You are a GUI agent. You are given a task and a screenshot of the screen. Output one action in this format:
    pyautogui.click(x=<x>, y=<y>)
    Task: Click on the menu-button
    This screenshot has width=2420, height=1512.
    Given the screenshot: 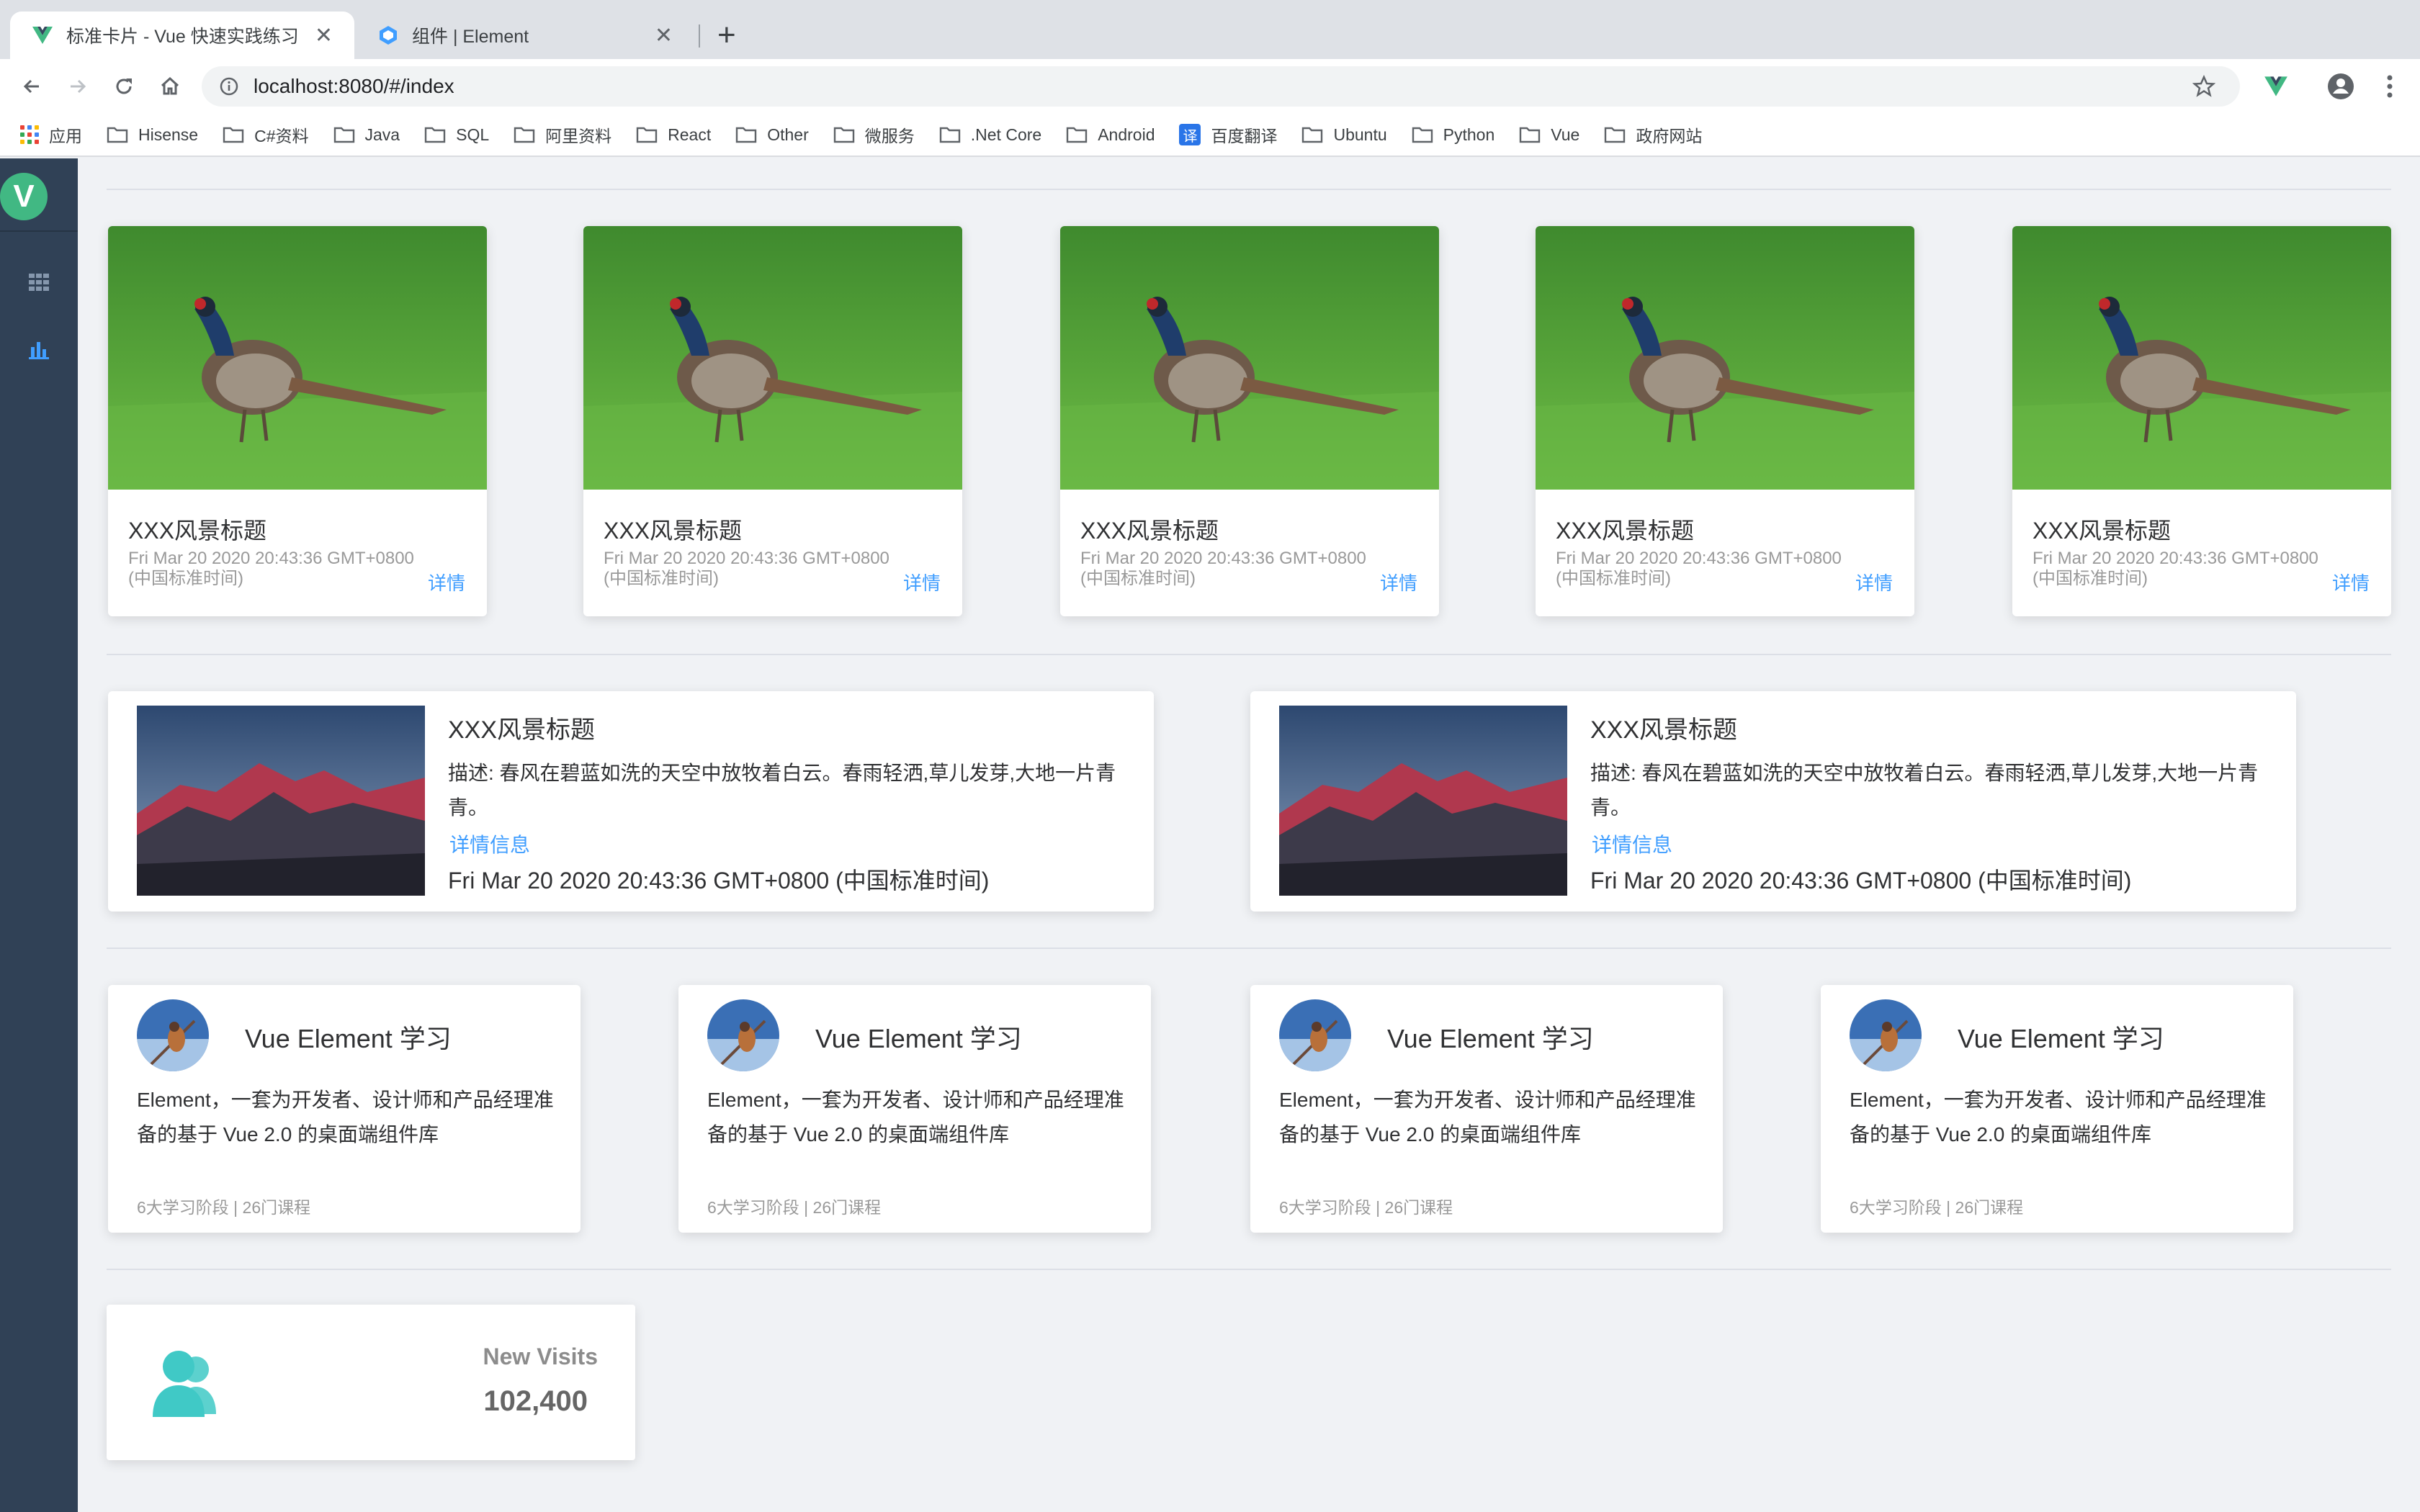 What is the action you would take?
    pyautogui.click(x=2389, y=86)
    